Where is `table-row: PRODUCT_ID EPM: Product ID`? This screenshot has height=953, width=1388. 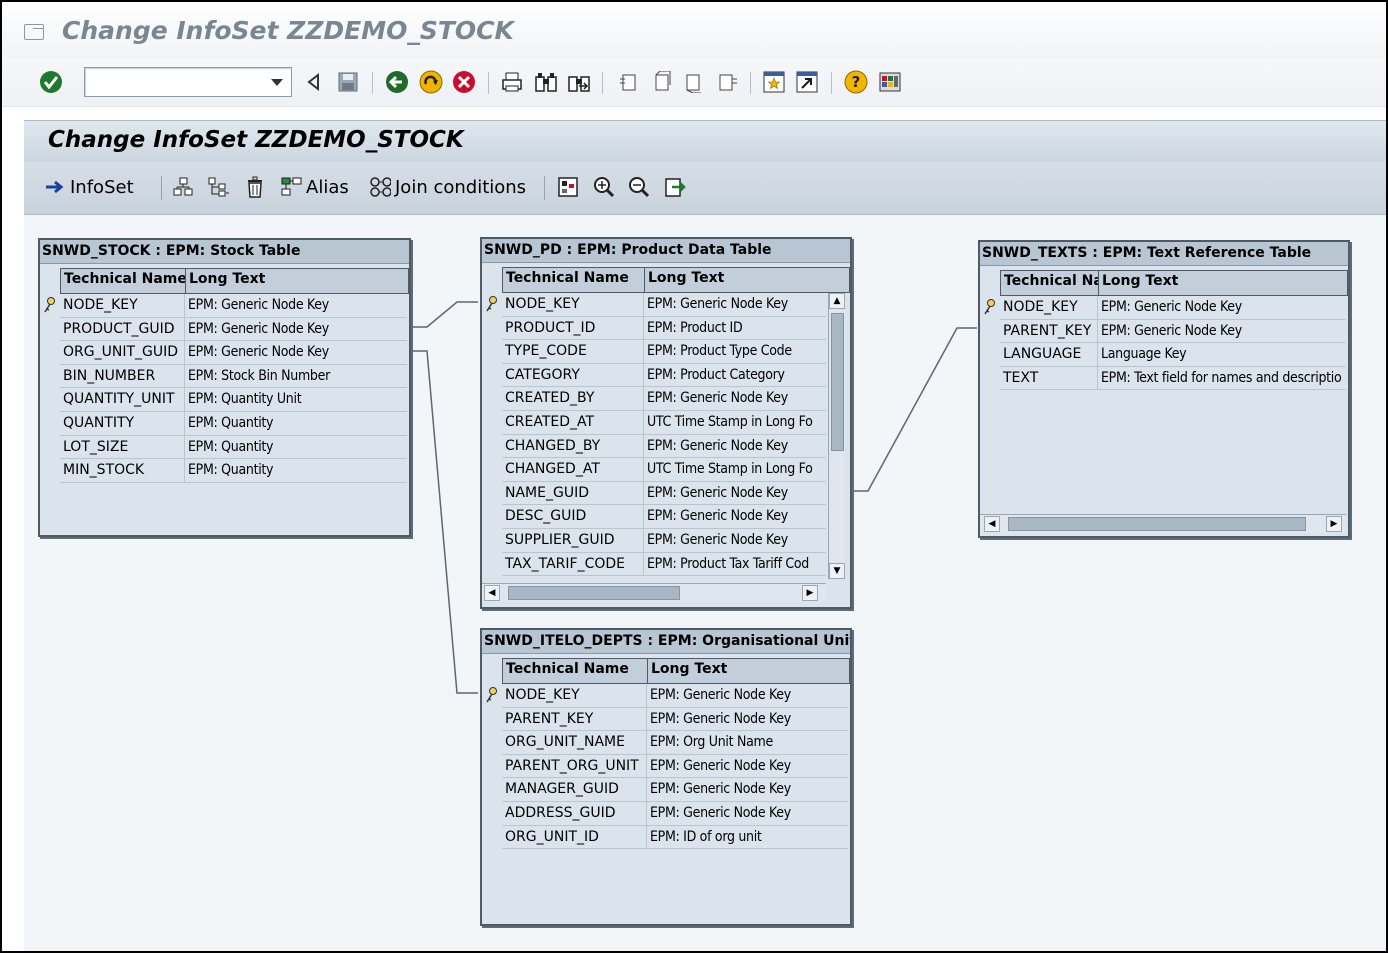
table-row: PRODUCT_ID EPM: Product ID is located at coordinates (664, 328).